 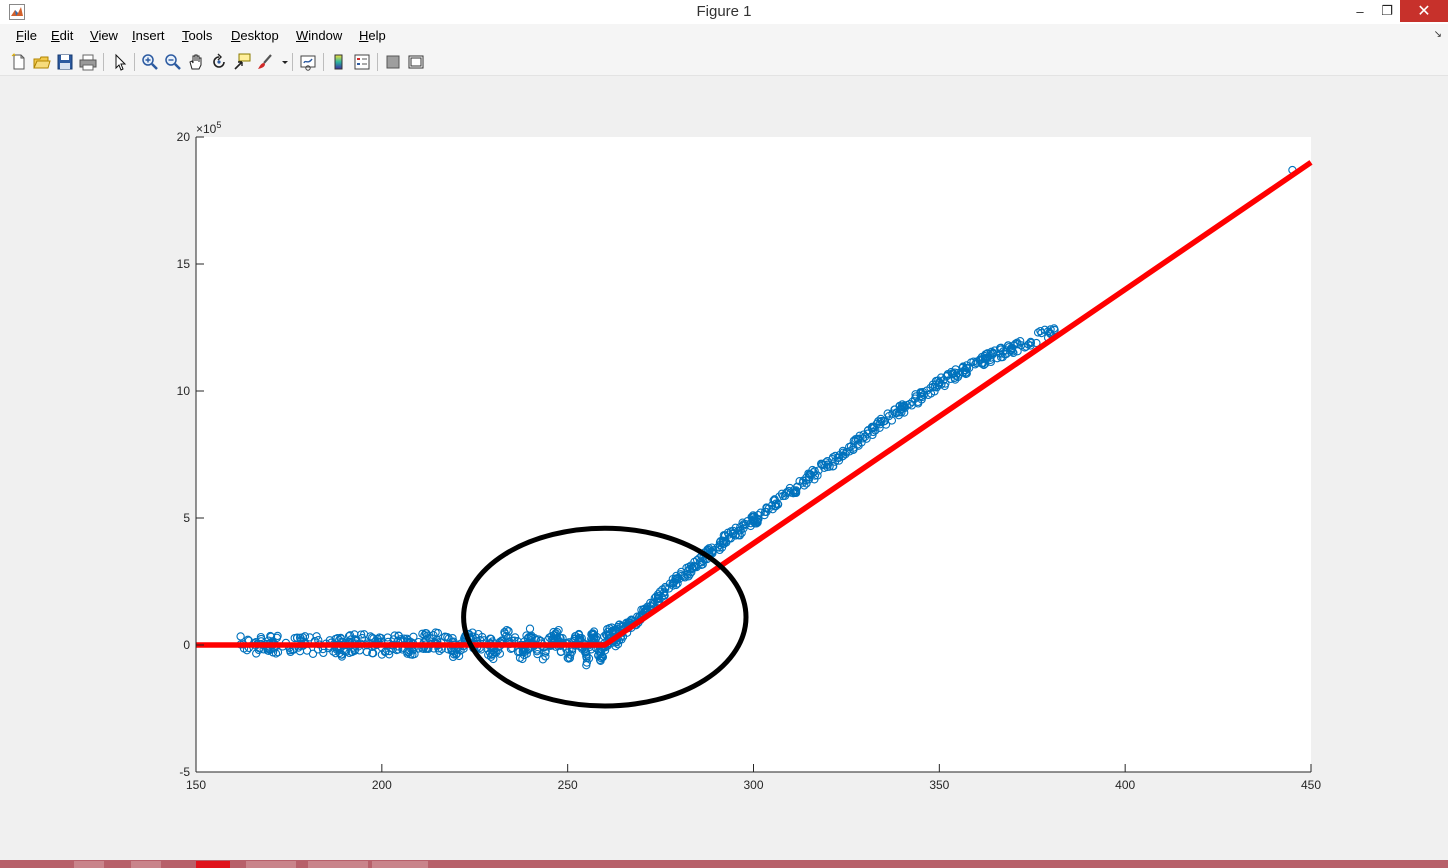 I want to click on x-tick-label: 200, so click(x=382, y=785).